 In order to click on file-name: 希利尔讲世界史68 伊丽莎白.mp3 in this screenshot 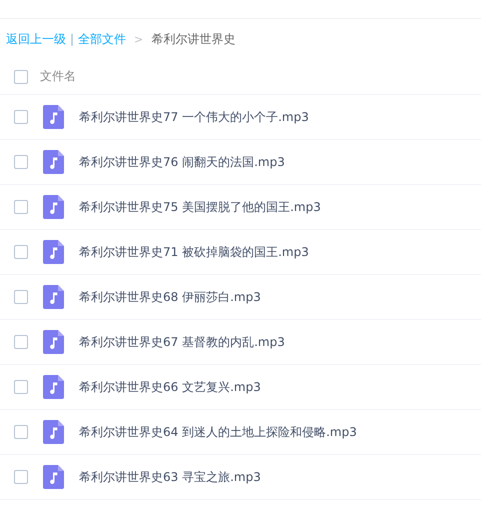, I will do `click(170, 297)`.